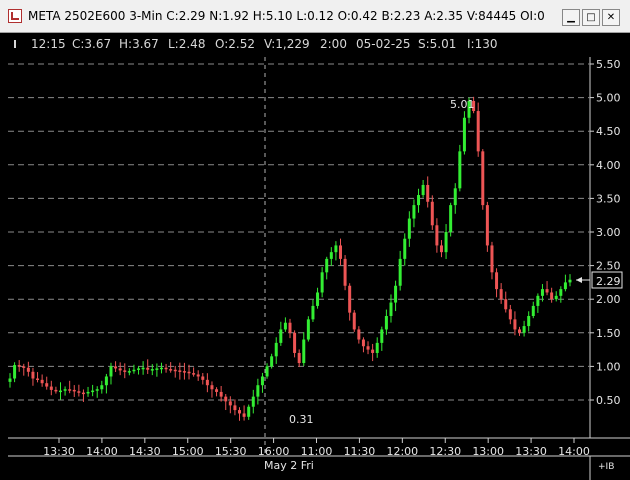 The image size is (630, 480). Describe the element at coordinates (608, 64) in the screenshot. I see `price-tick-label: 5.50` at that location.